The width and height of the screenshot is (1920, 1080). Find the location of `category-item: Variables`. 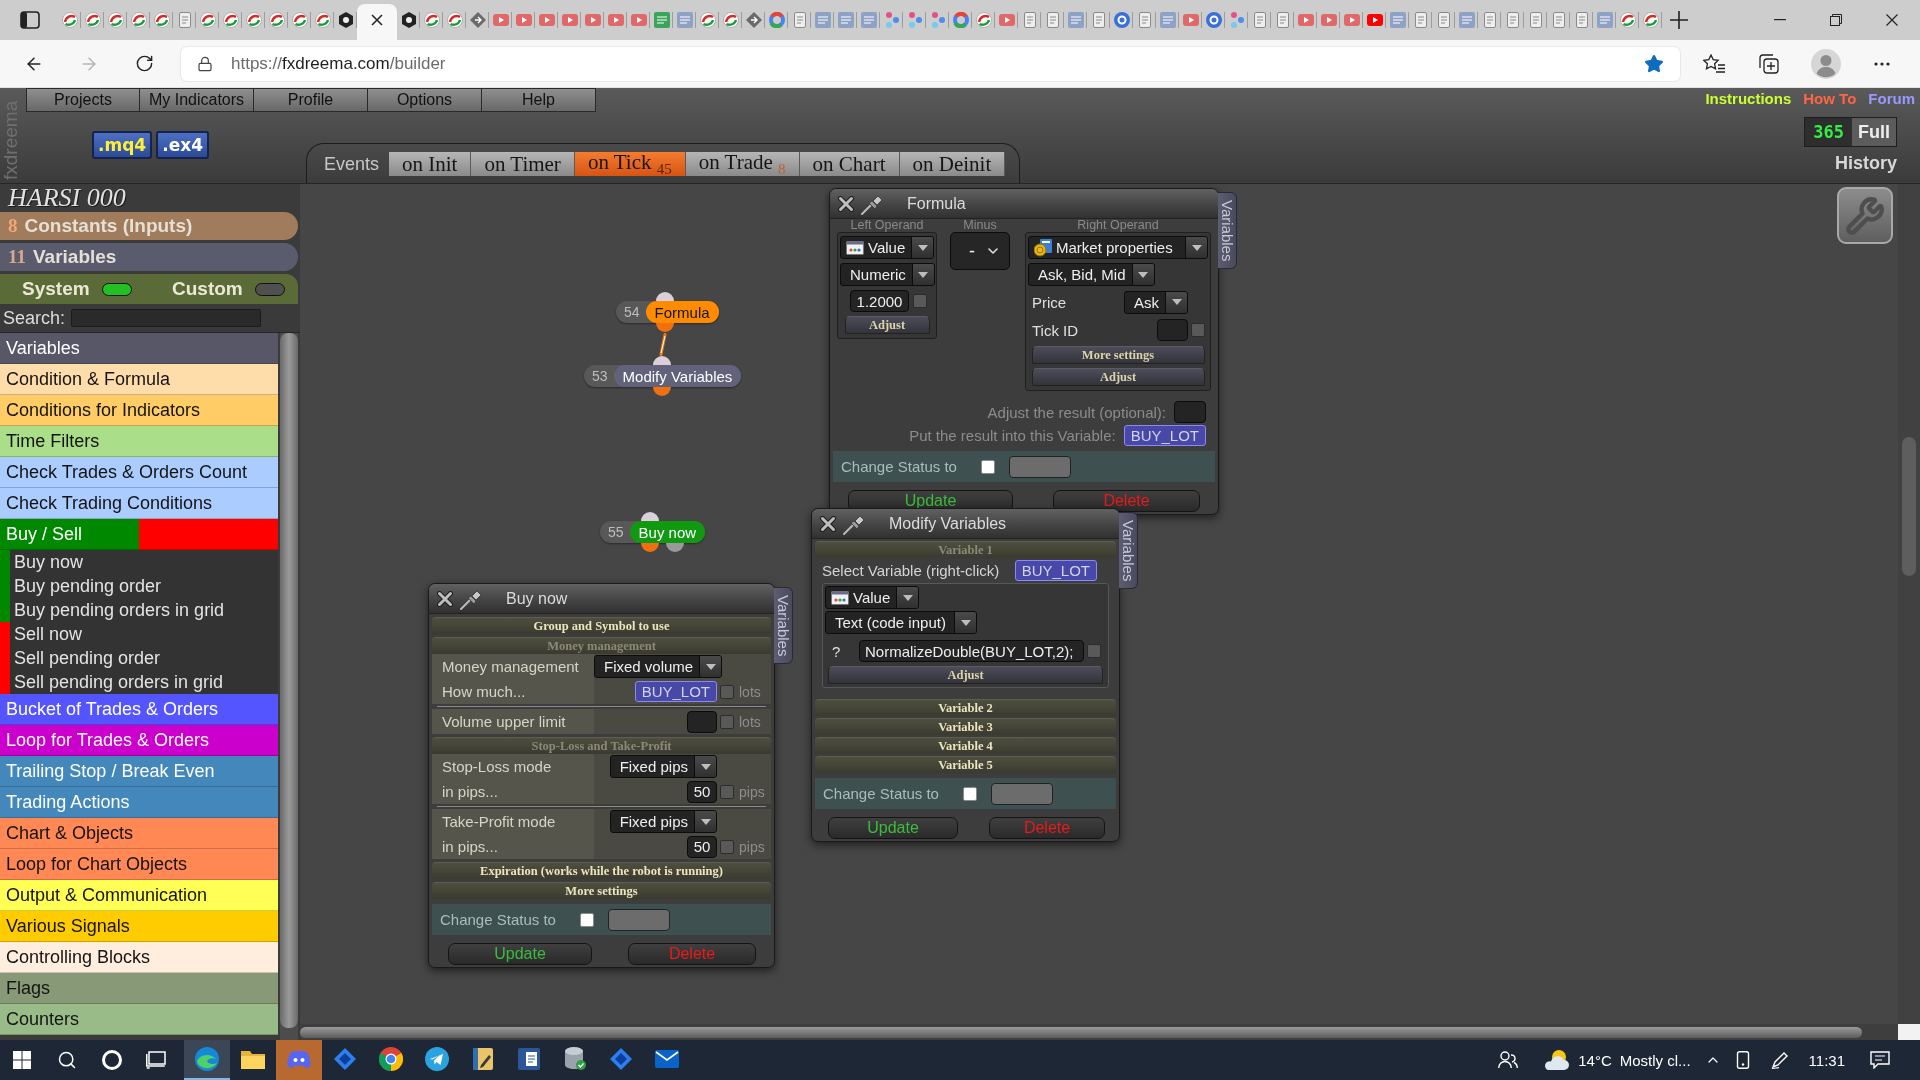

category-item: Variables is located at coordinates (139, 348).